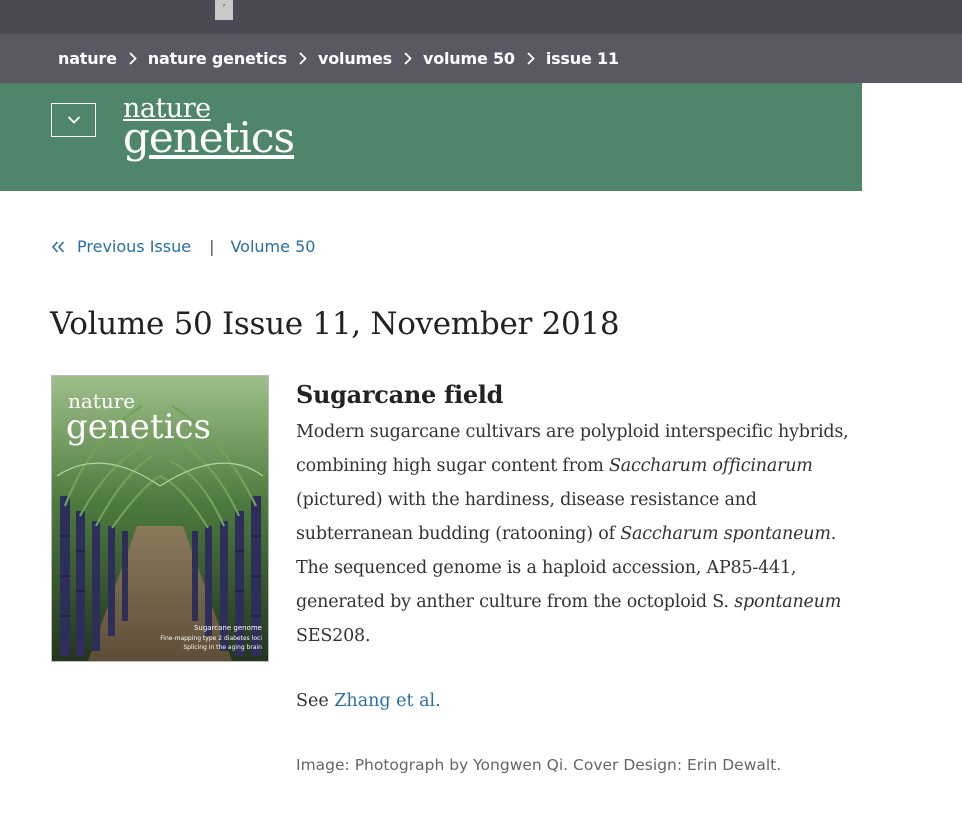 Image resolution: width=962 pixels, height=820 pixels. What do you see at coordinates (788, 602) in the screenshot?
I see `body-text-italic-3: spontaneum` at bounding box center [788, 602].